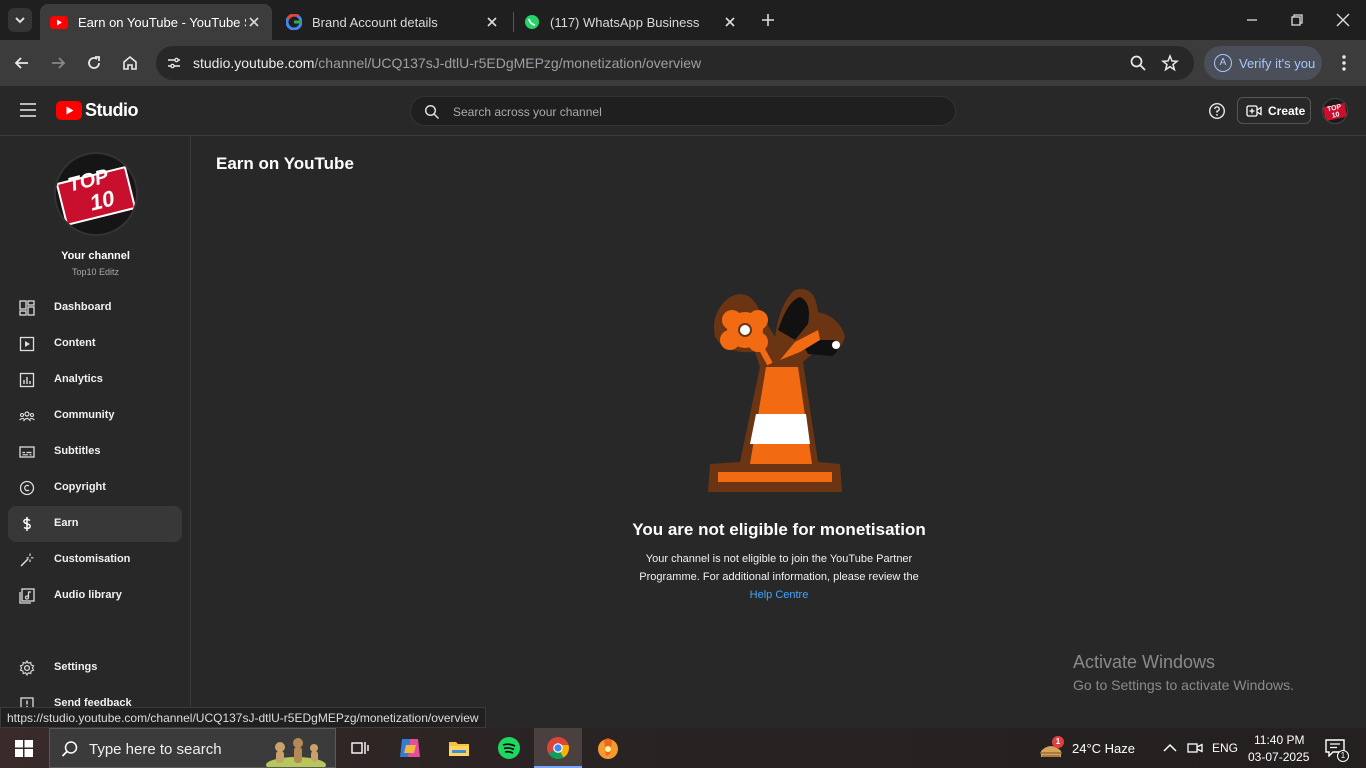 This screenshot has width=1366, height=768. What do you see at coordinates (625, 22) in the screenshot?
I see `tab-title: (117) WhatsApp Business` at bounding box center [625, 22].